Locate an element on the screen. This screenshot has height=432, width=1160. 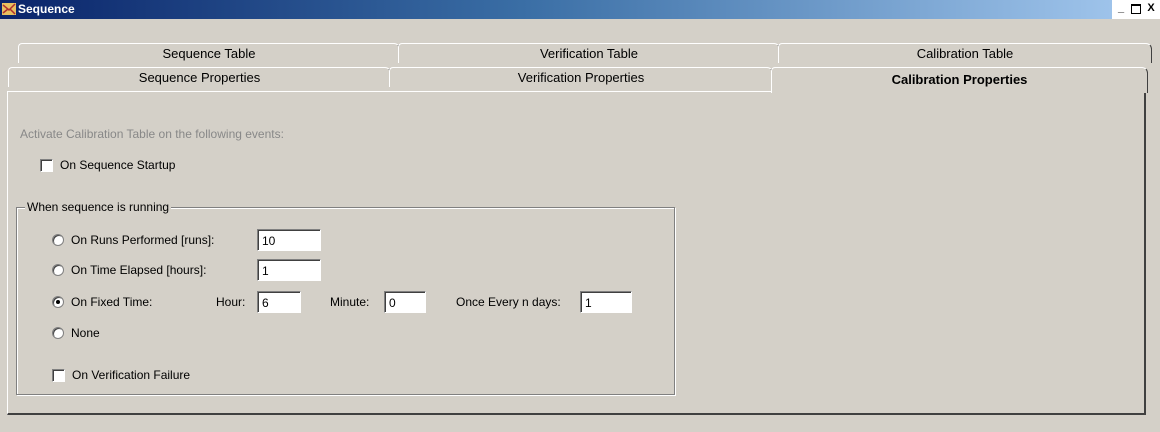
maximize-button is located at coordinates (1136, 8).